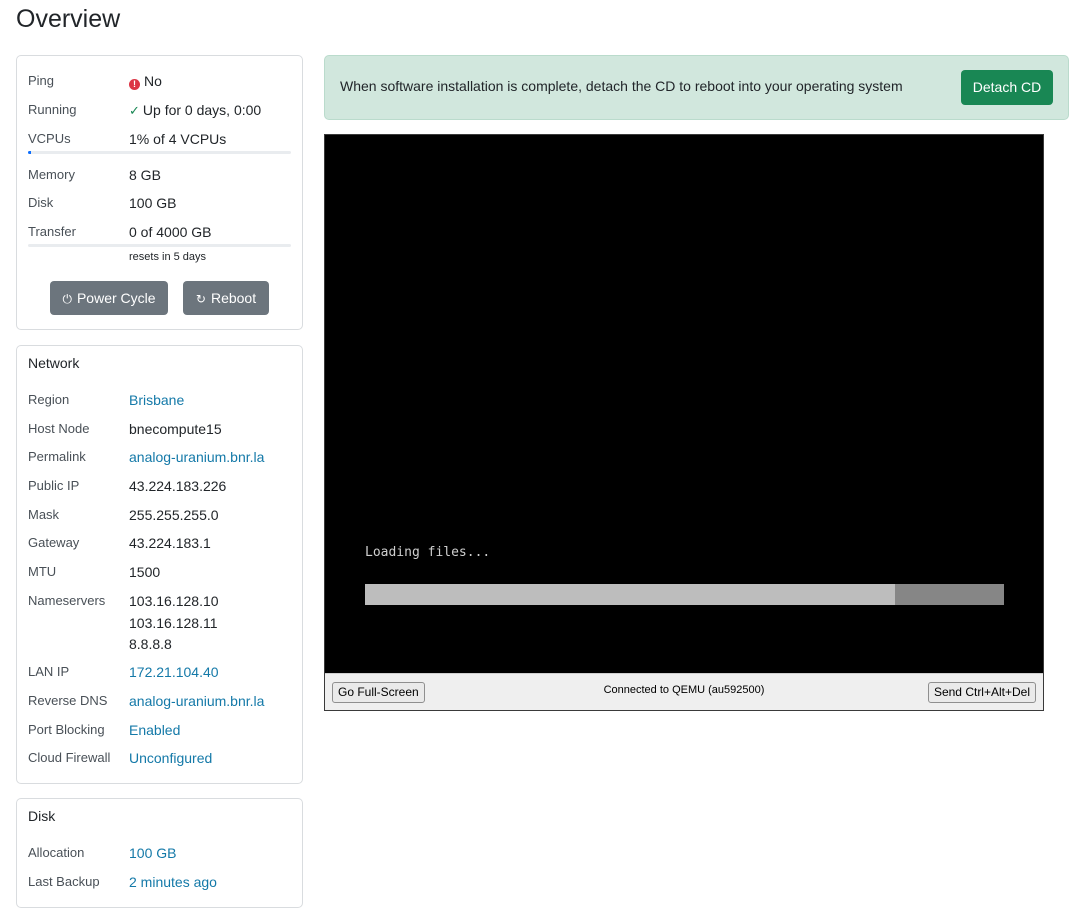 The image size is (1085, 917). I want to click on mtu-row: MTU 1500, so click(159, 572).